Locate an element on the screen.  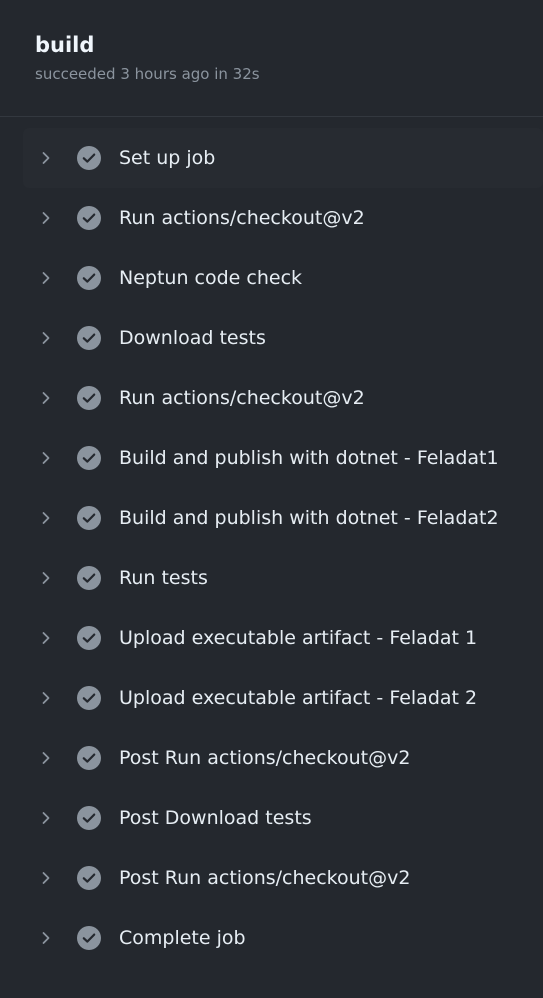
step-label: Build and publish with dotnet - Feladat2 is located at coordinates (309, 518).